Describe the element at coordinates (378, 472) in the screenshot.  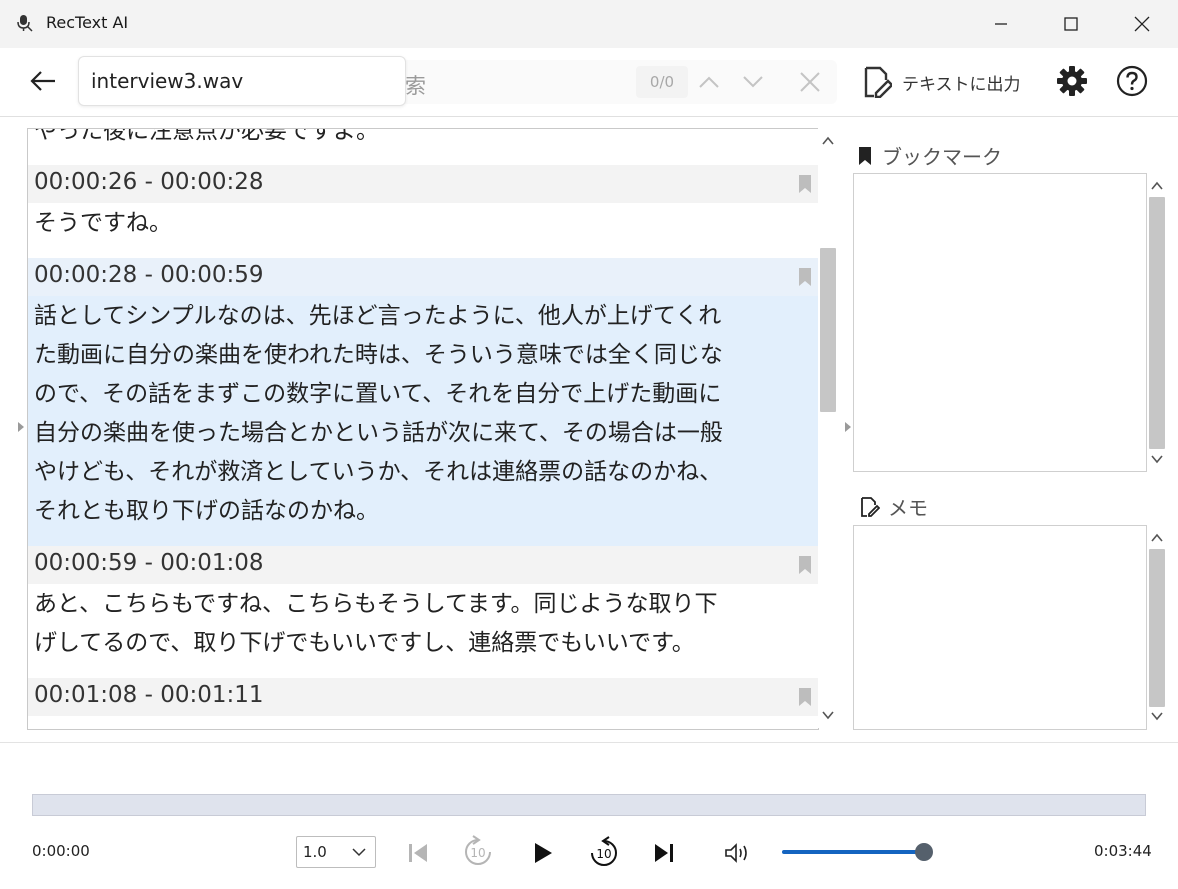
I see `transcript-line: やけども、それが救済としていうか、それは連絡票の話なのかね、` at that location.